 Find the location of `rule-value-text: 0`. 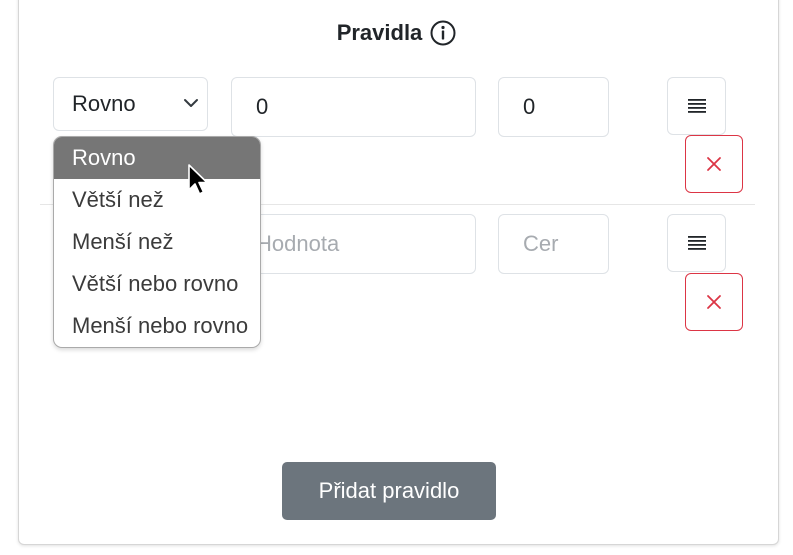

rule-value-text: 0 is located at coordinates (262, 106).